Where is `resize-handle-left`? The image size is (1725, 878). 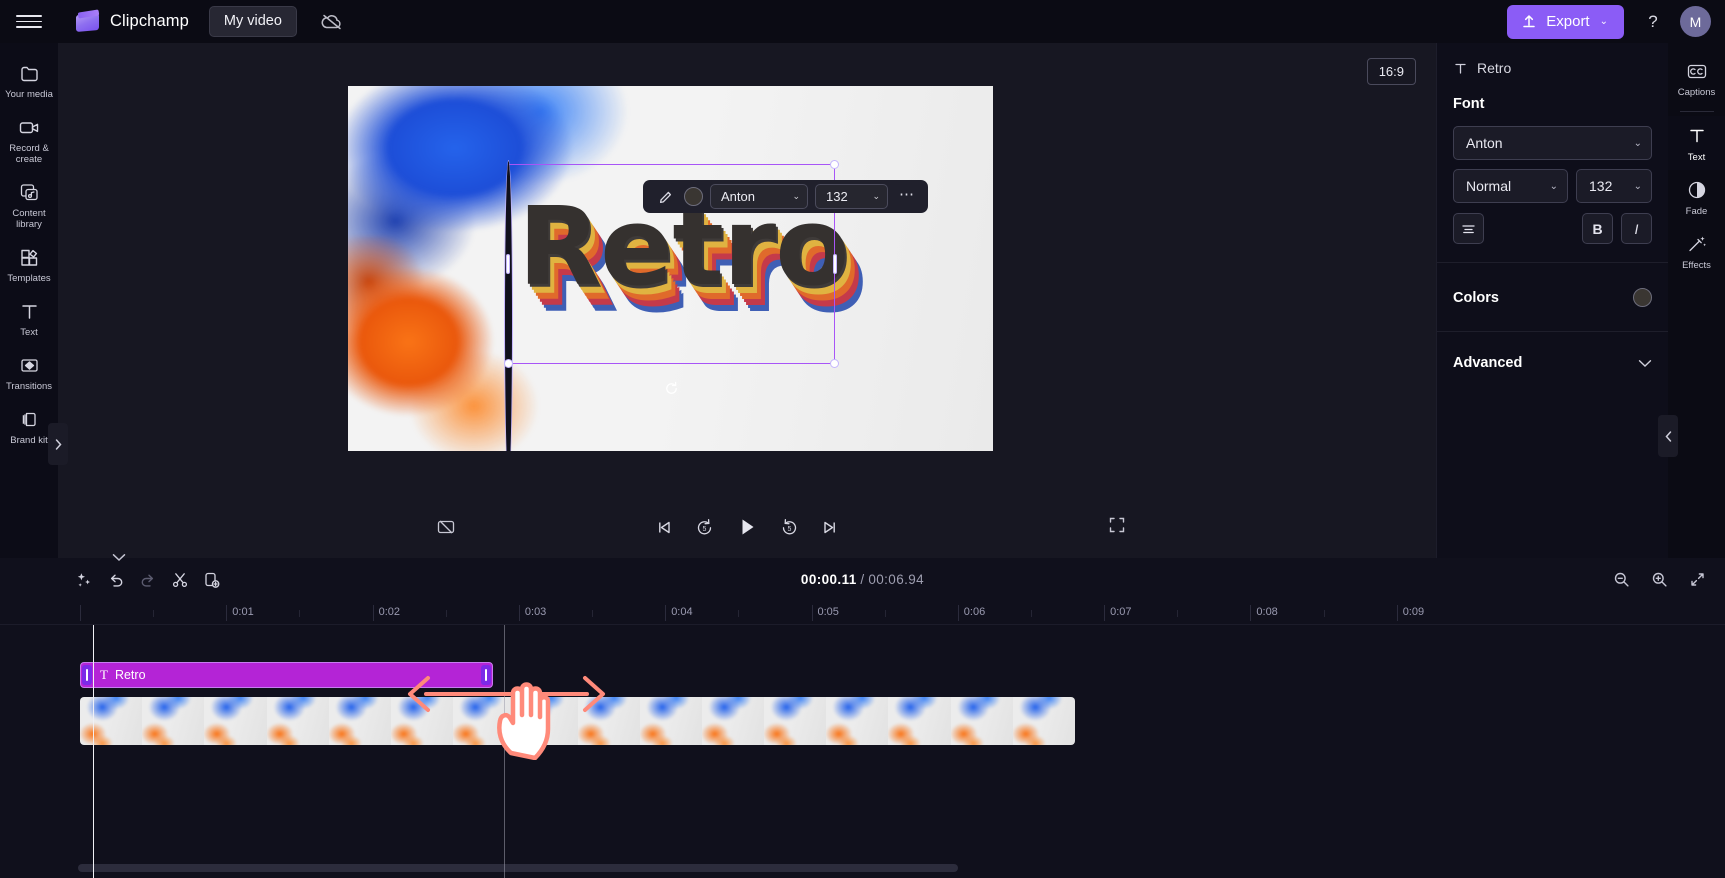 resize-handle-left is located at coordinates (508, 264).